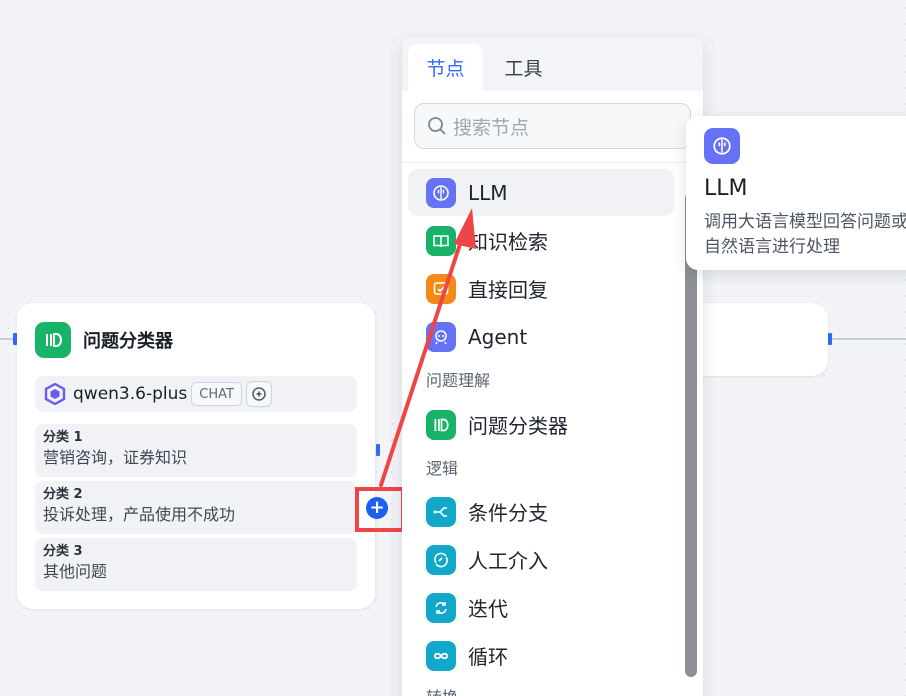  I want to click on class-description: 投诉处理，产品使用不成功, so click(139, 514).